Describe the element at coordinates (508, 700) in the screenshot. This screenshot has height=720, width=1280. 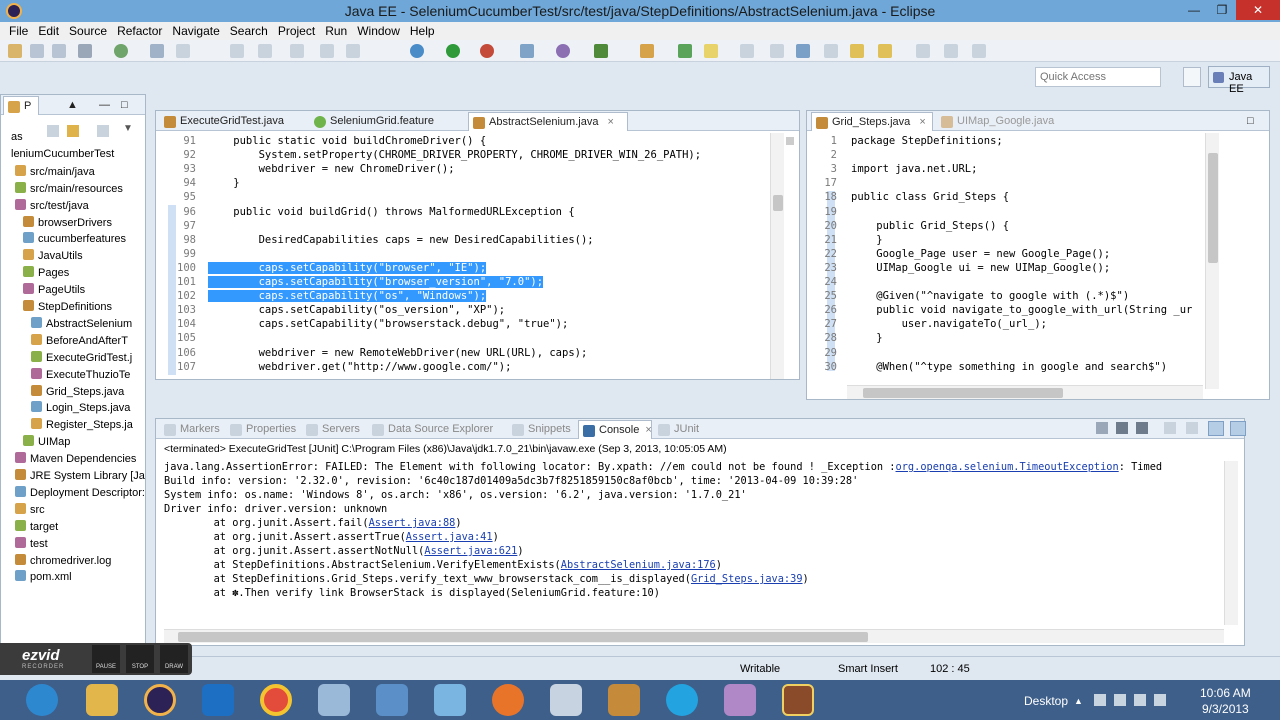
I see `firefox-icon` at that location.